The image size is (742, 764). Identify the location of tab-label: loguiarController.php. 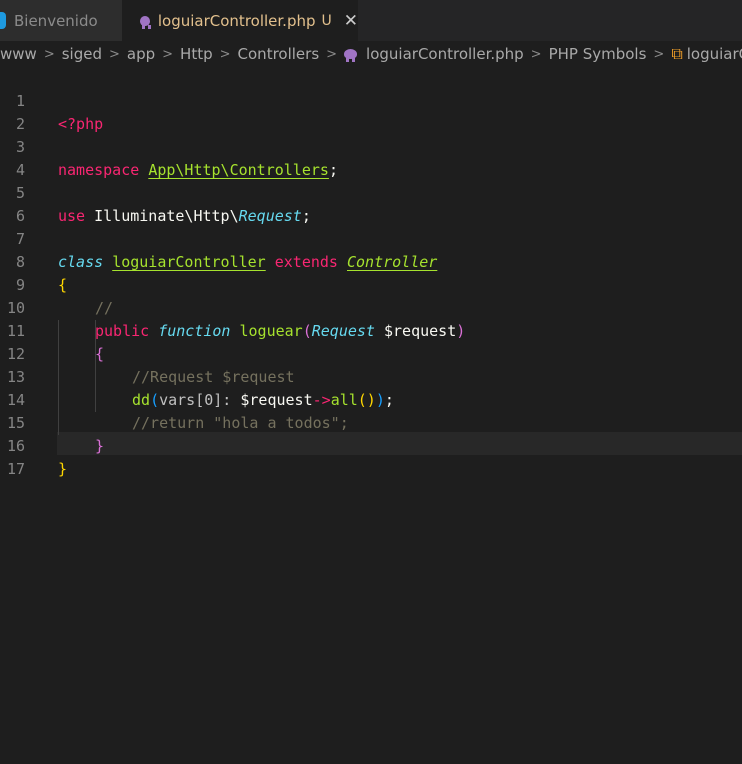
(236, 20).